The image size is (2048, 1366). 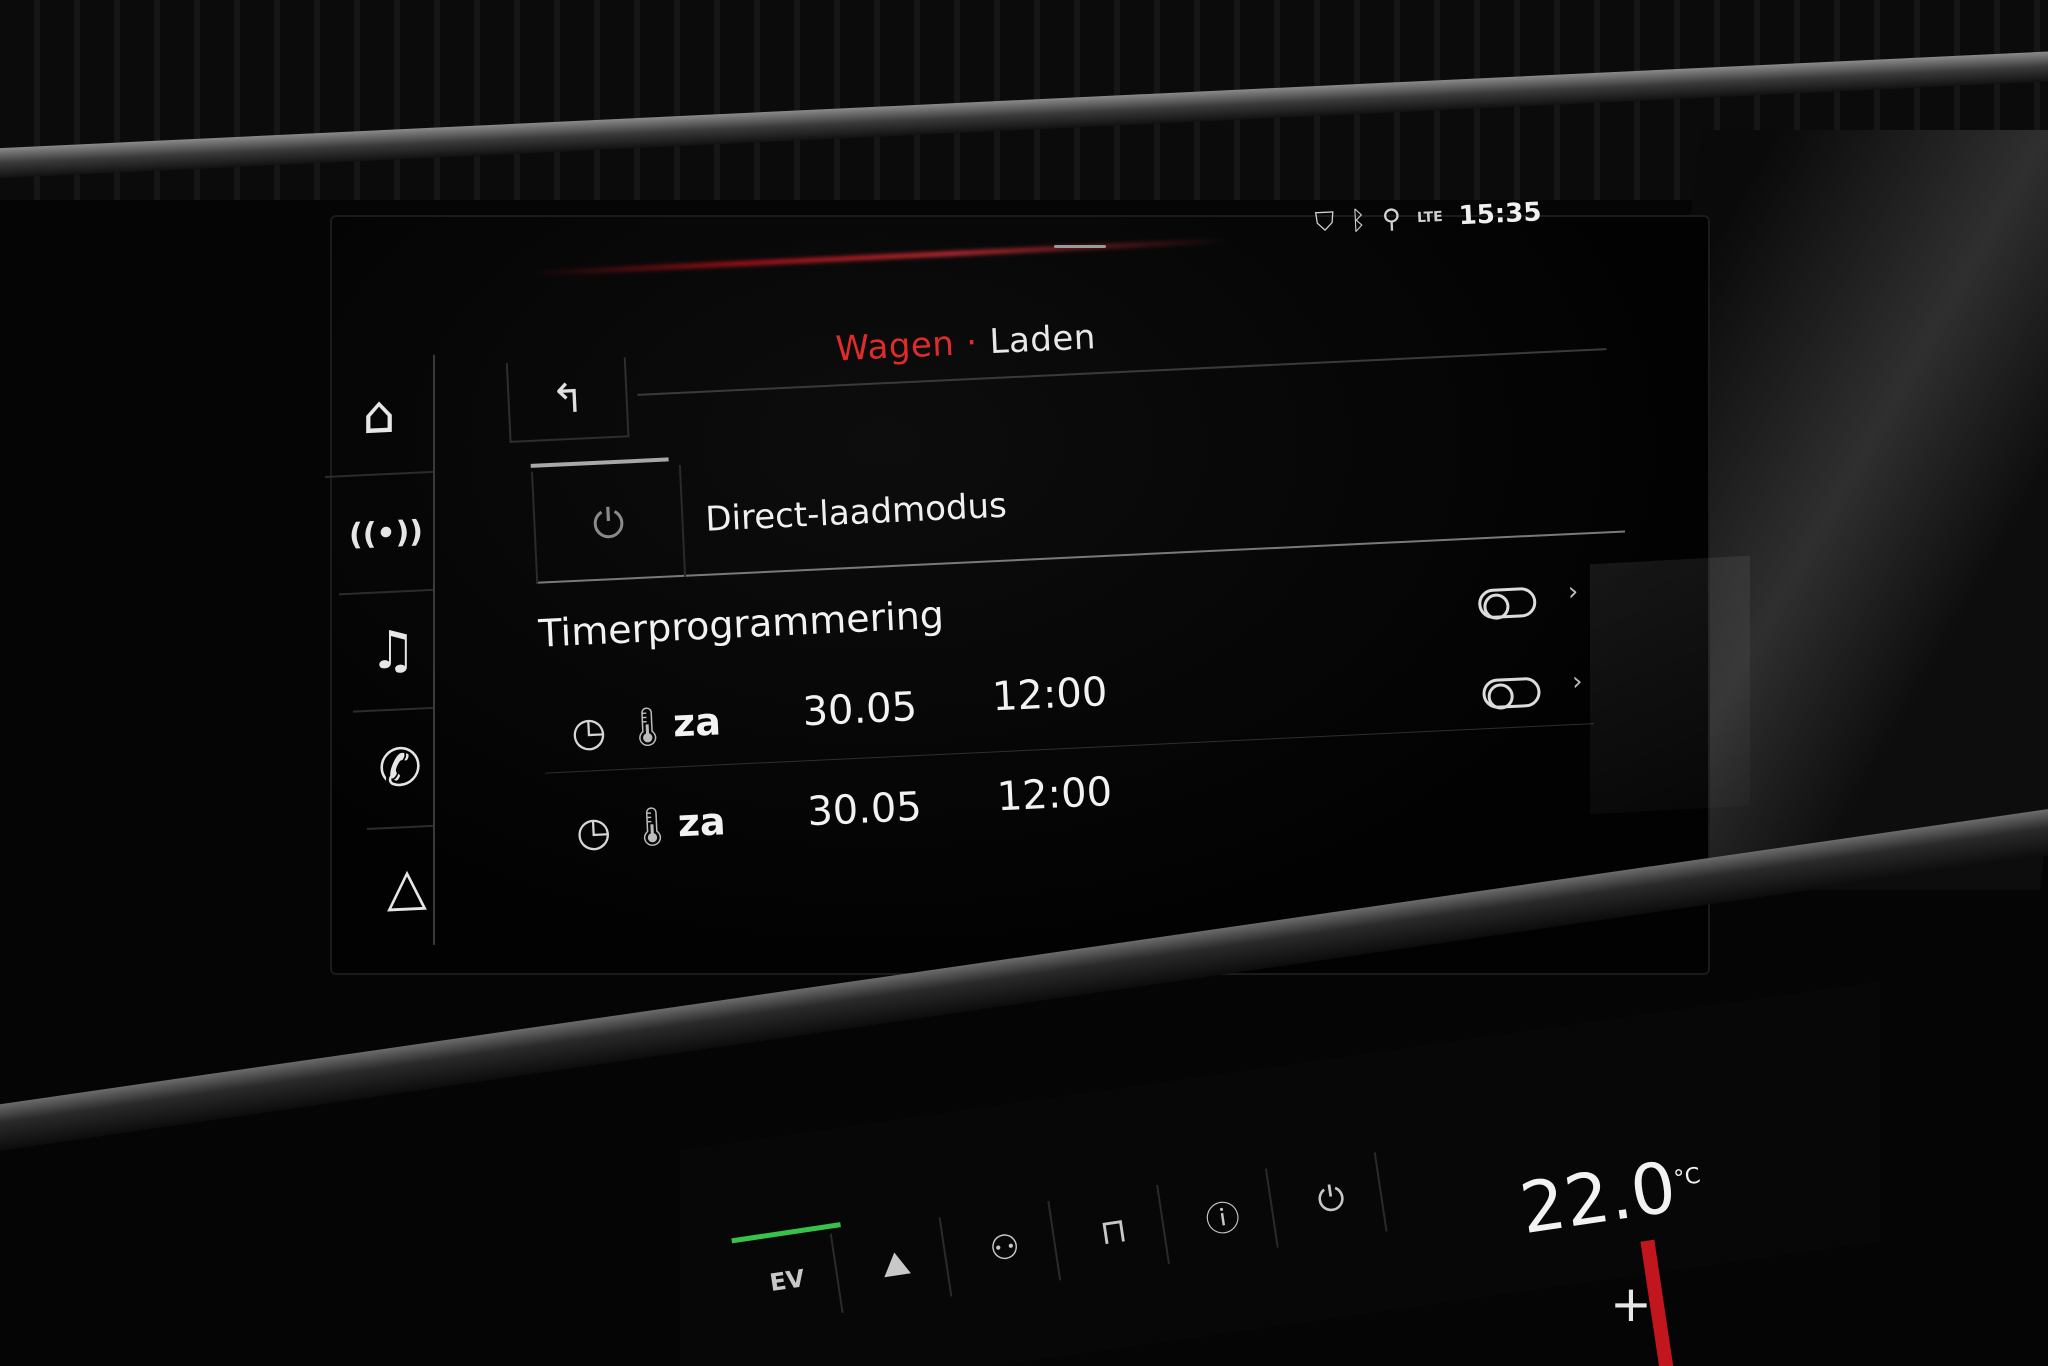 I want to click on timer-1-icon: ◷, so click(x=589, y=732).